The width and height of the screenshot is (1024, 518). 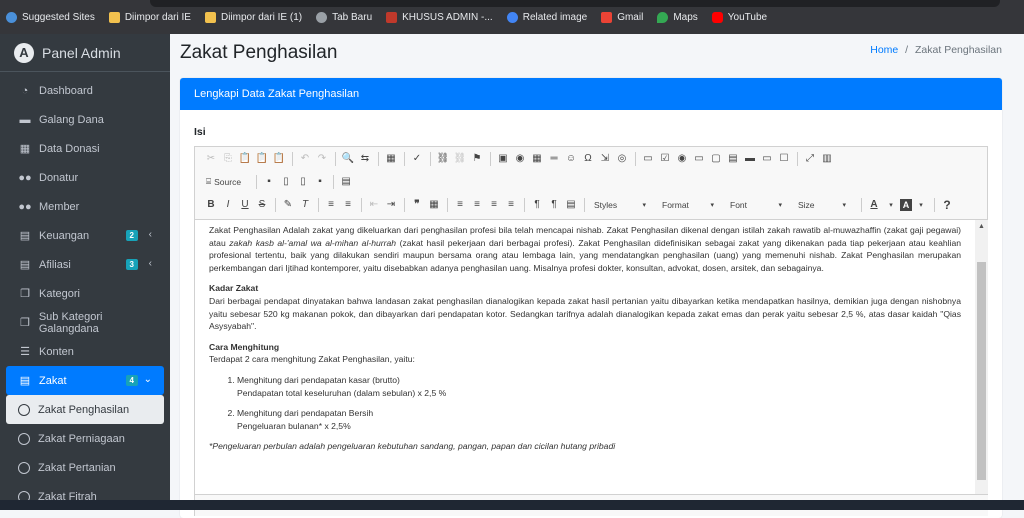 What do you see at coordinates (622, 17) in the screenshot?
I see `bookmark-gmail: Gmail` at bounding box center [622, 17].